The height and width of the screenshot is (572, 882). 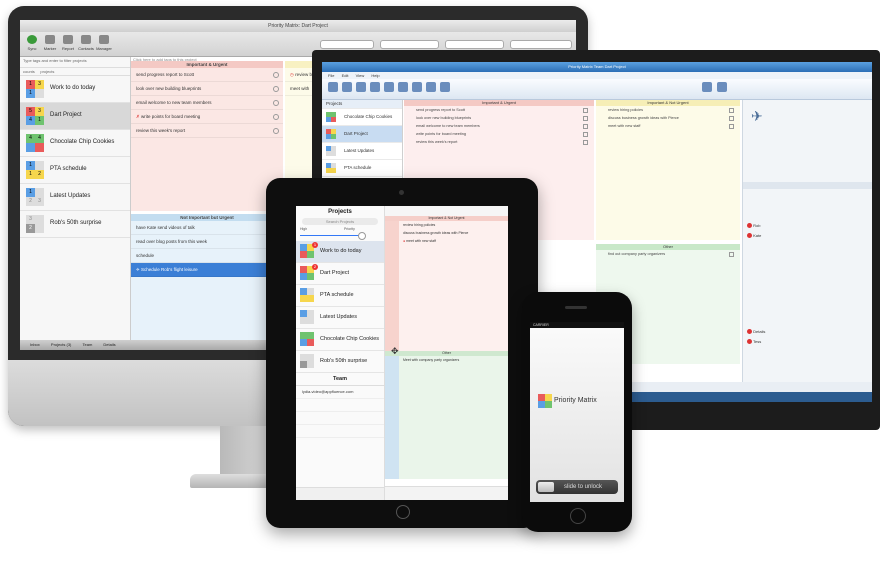 I want to click on assignee-item: Tess, so click(x=754, y=341).